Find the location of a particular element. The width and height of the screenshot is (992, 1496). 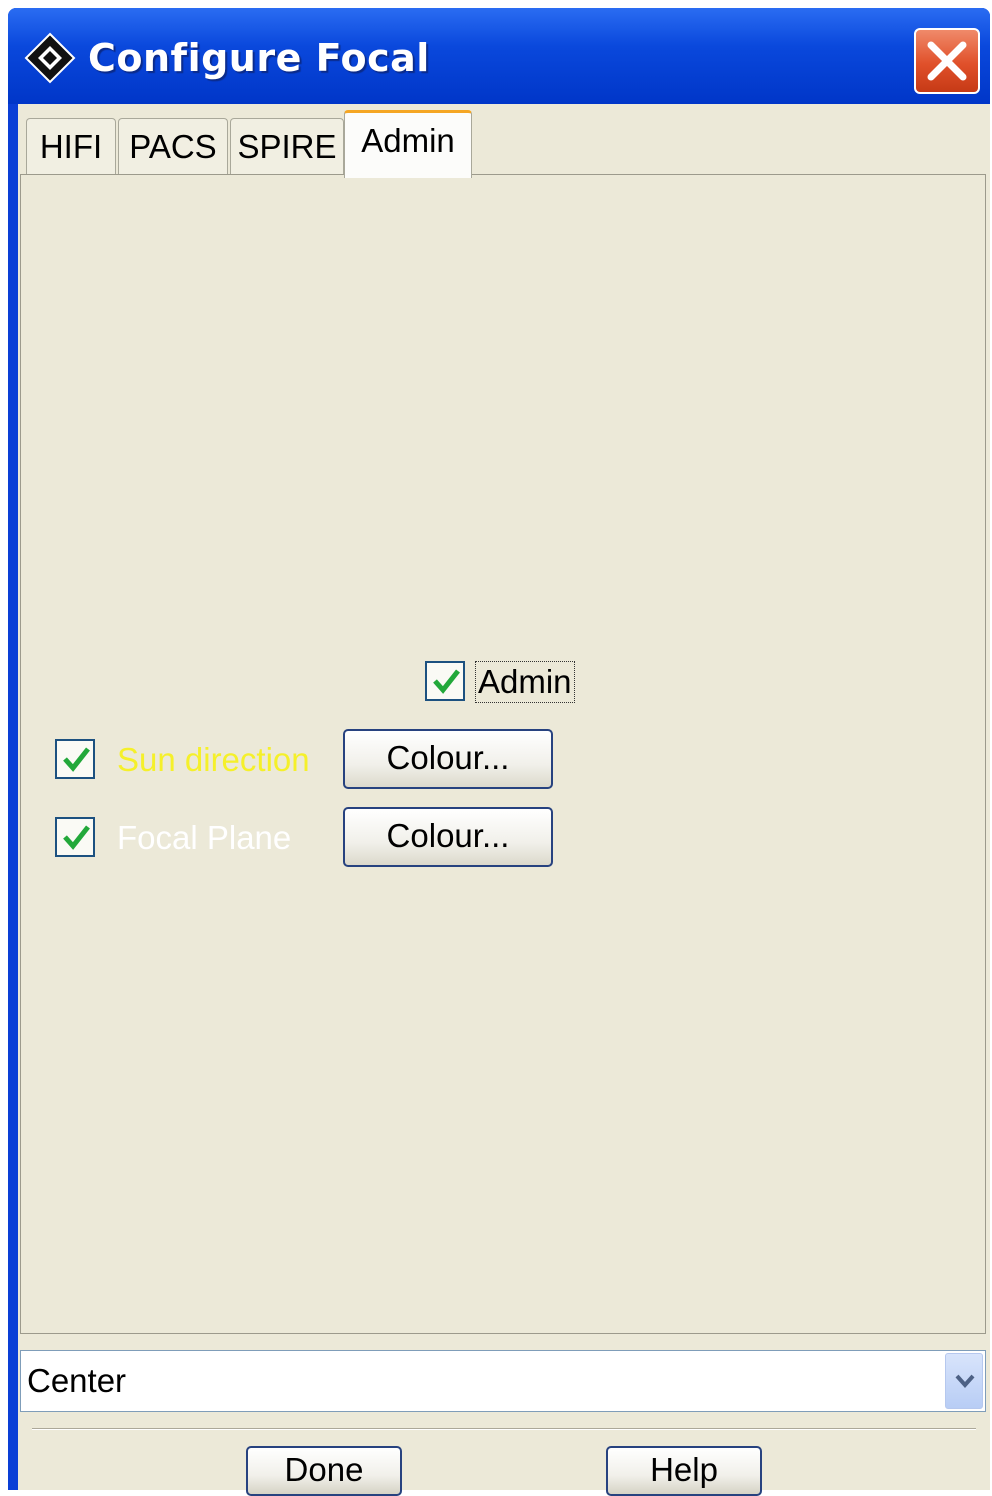

tab-admin: Admin is located at coordinates (408, 144).